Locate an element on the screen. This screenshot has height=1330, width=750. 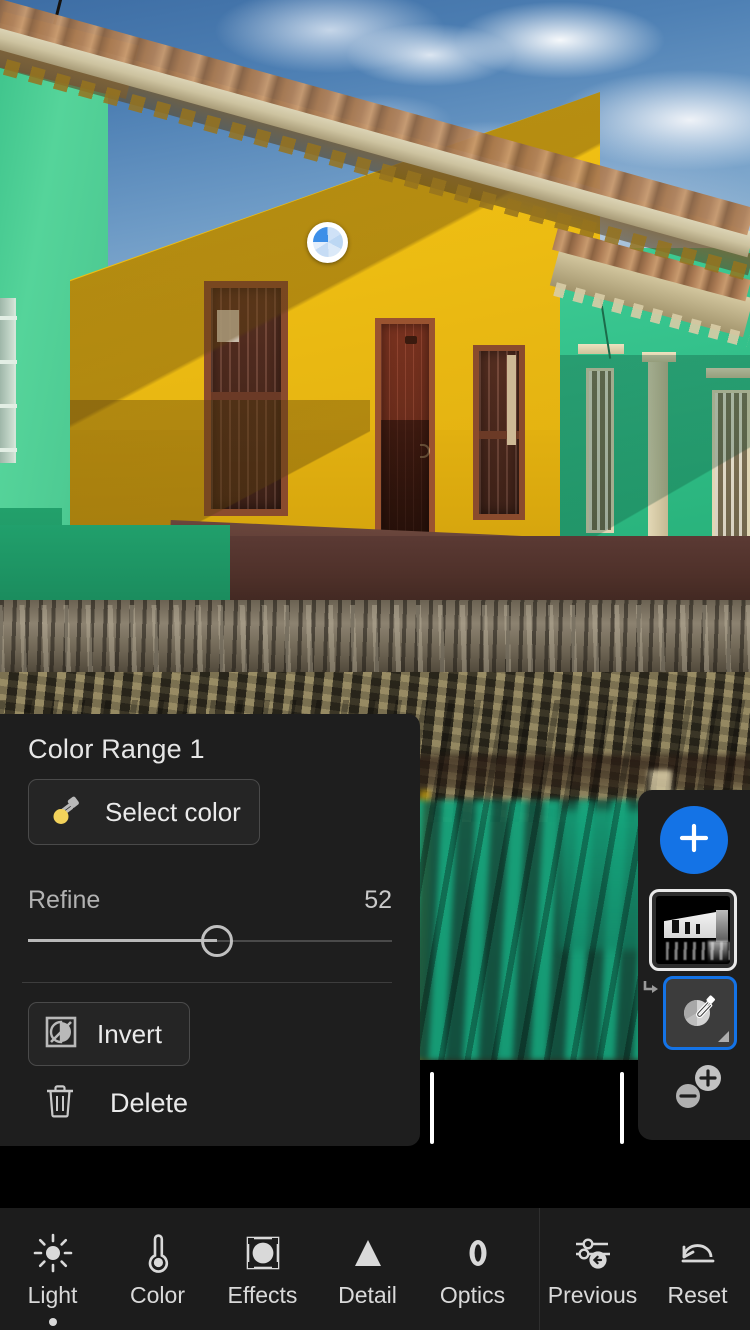
color-range-tool-button is located at coordinates (700, 1013).